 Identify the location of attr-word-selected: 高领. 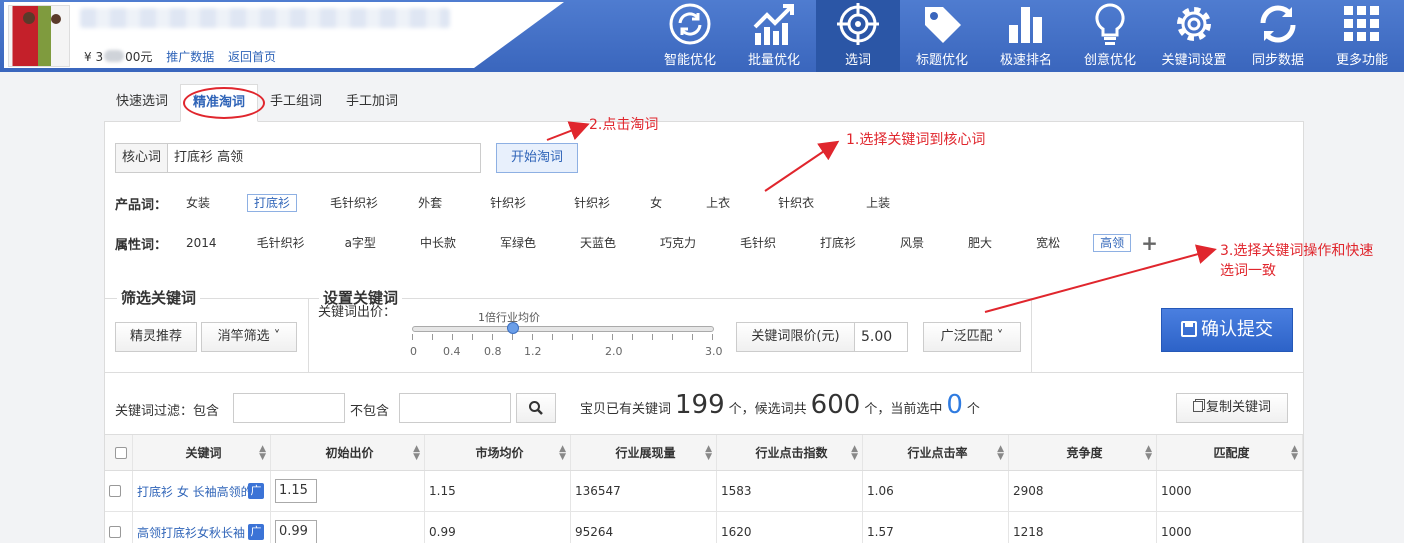
(1112, 243).